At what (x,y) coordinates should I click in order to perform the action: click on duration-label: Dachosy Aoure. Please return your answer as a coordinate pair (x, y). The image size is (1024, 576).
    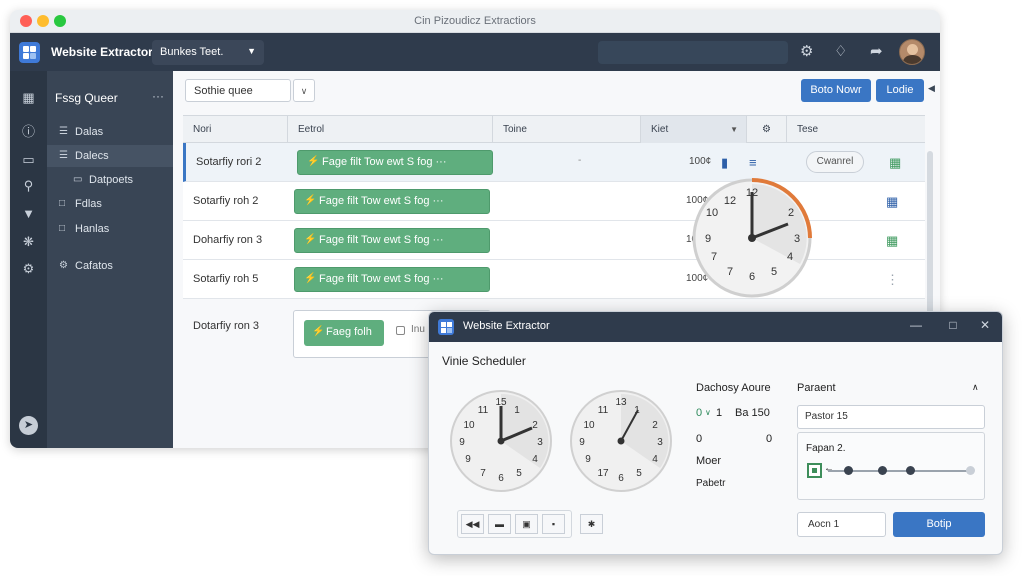
    Looking at the image, I should click on (733, 388).